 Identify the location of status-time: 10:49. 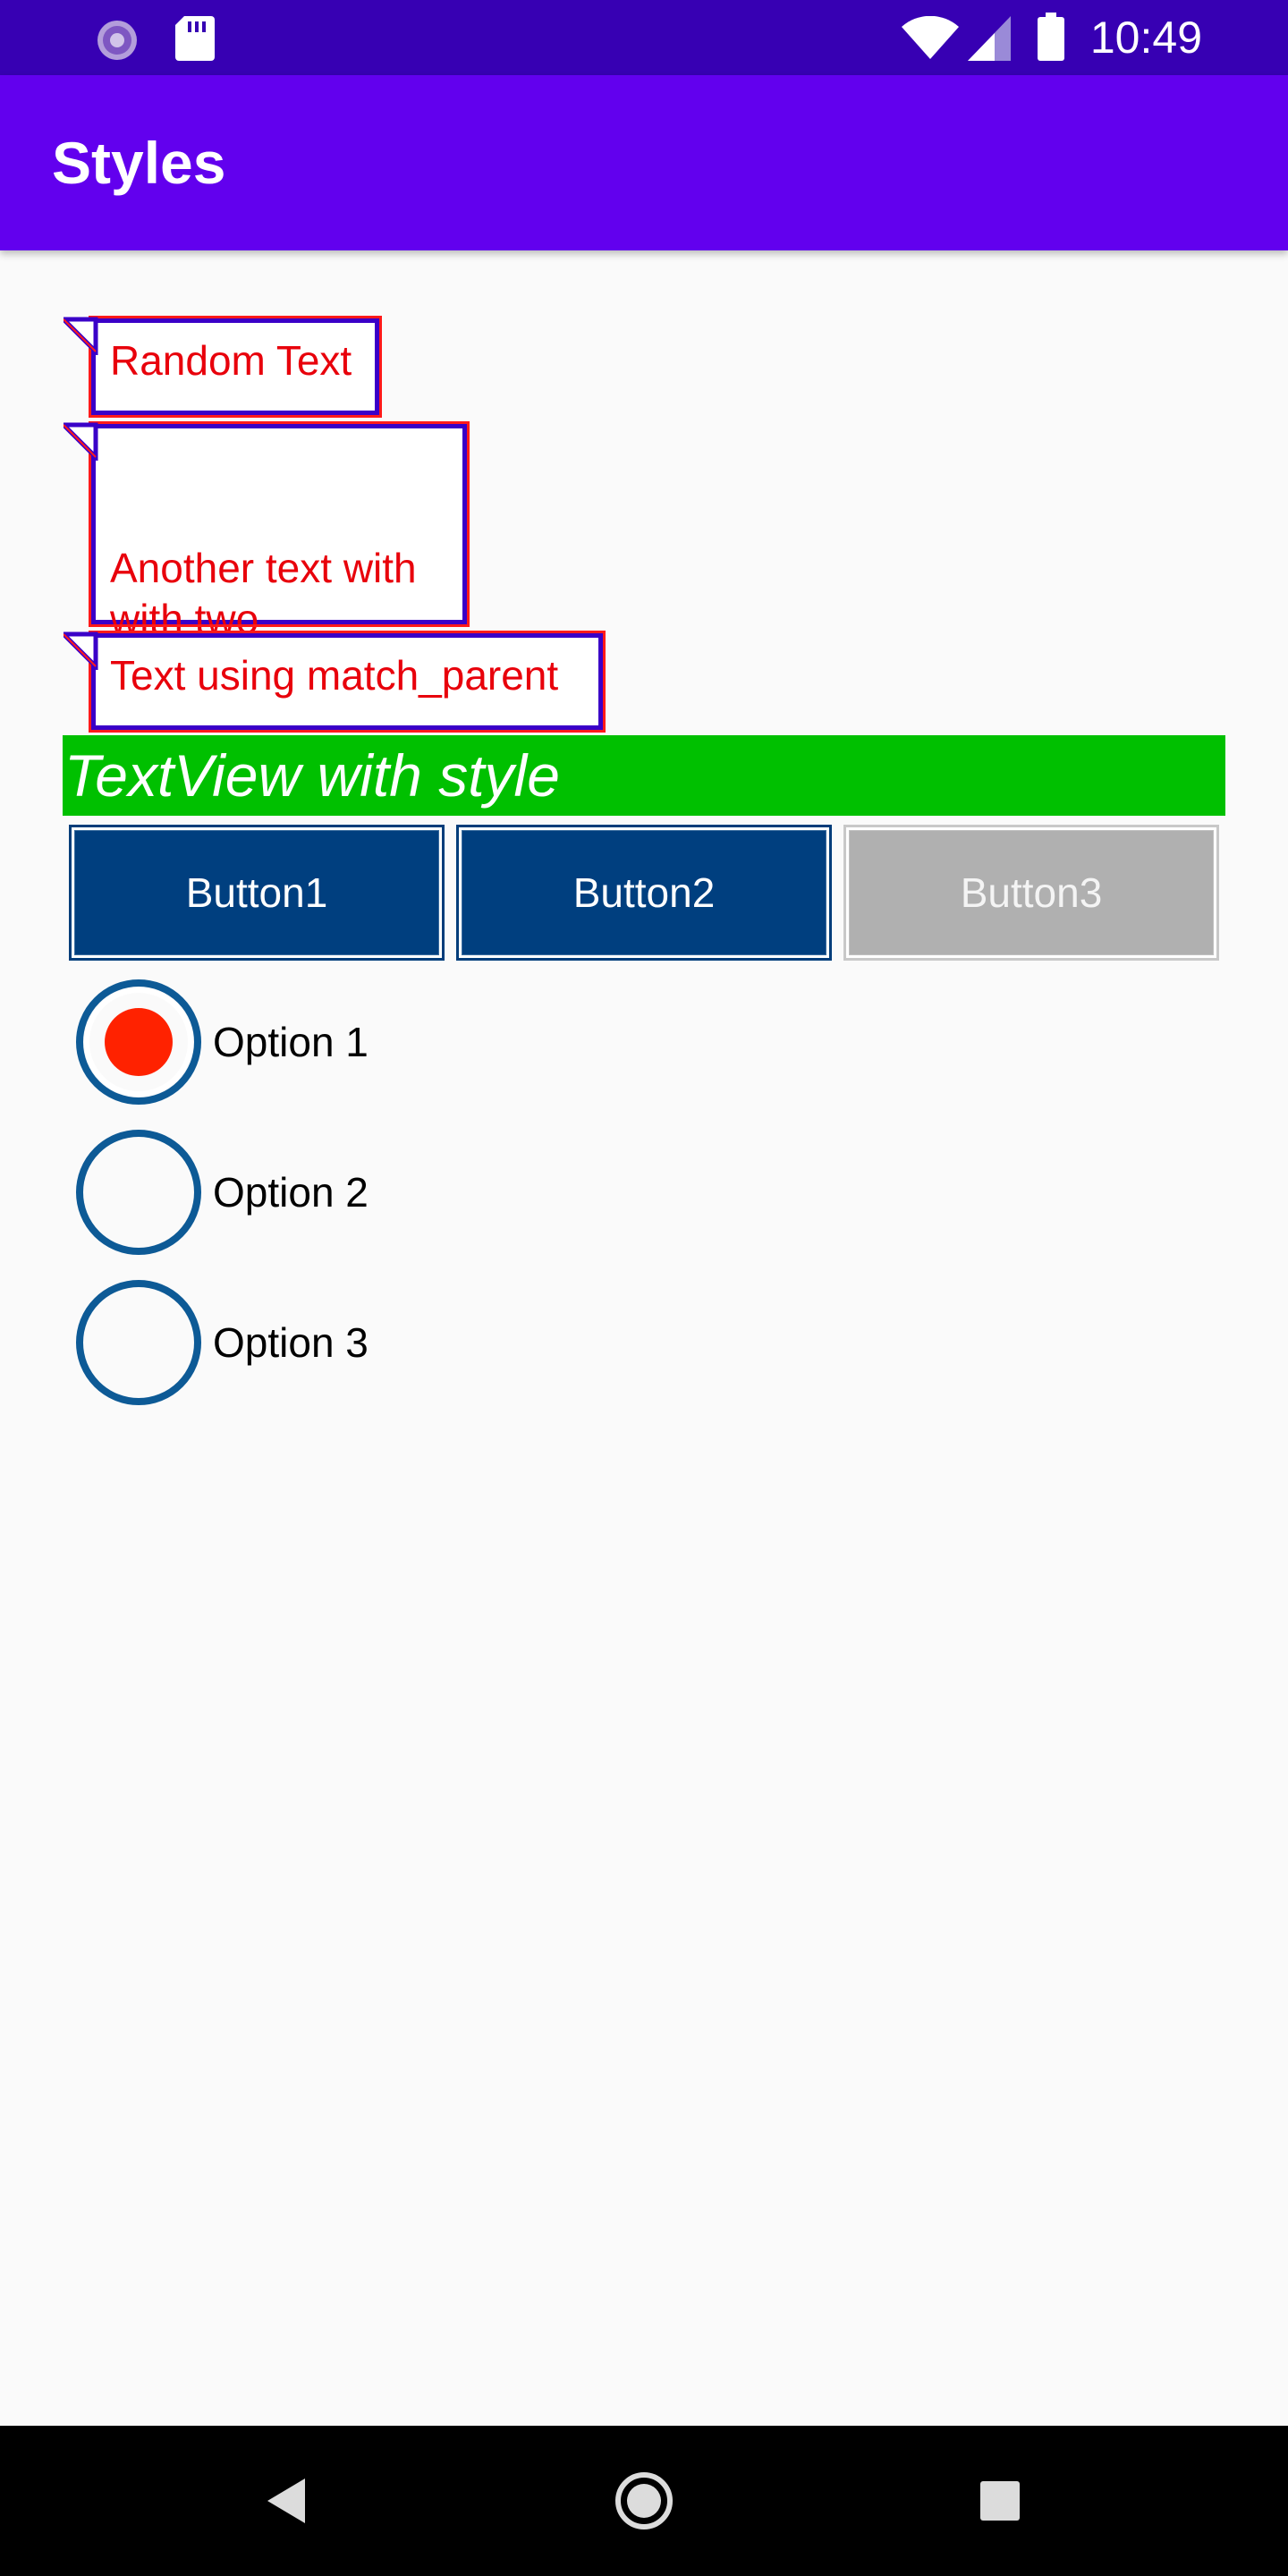
(1145, 38).